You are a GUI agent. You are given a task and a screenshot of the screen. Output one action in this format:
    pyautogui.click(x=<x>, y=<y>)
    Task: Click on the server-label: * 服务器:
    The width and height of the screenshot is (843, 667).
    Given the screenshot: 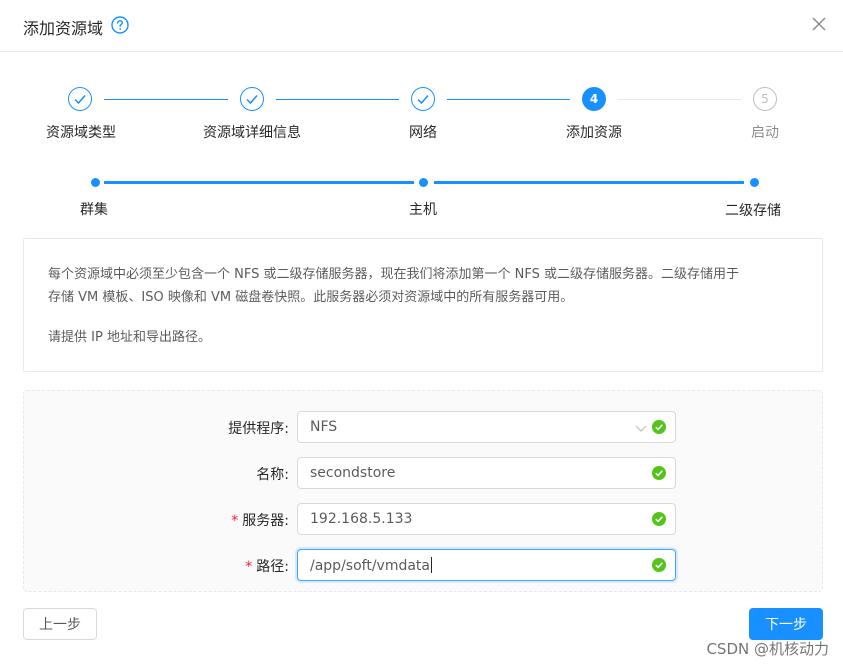 What is the action you would take?
    pyautogui.click(x=260, y=521)
    